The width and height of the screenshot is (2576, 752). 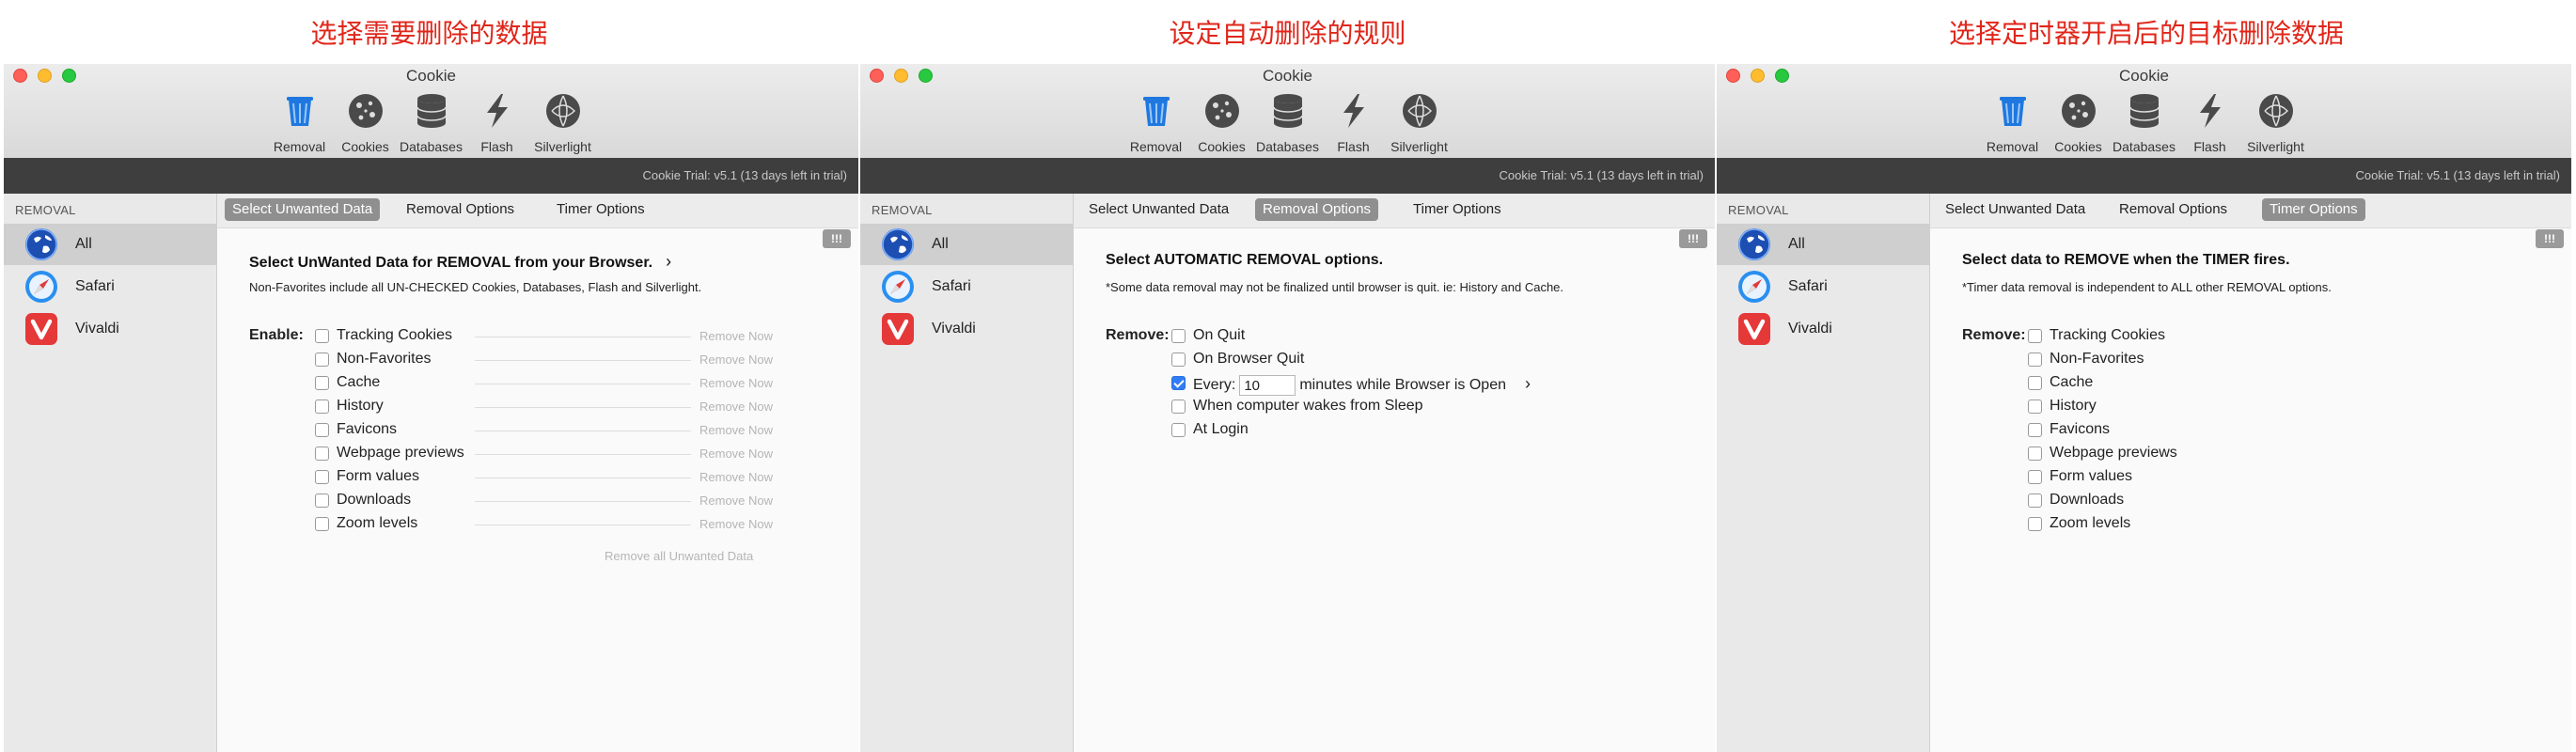 I want to click on option-row: History Remove Now, so click(x=587, y=408).